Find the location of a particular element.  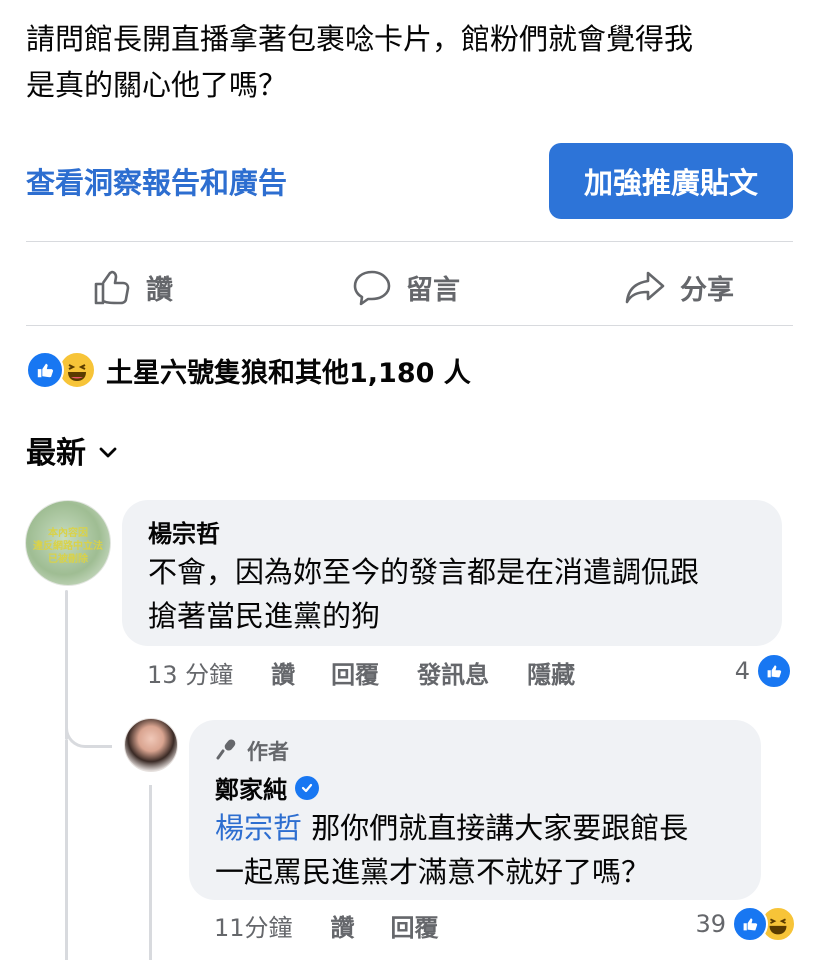

avatar-overlay-text: 本內容因 違反網路中立法 已被刪除 is located at coordinates (68, 546).